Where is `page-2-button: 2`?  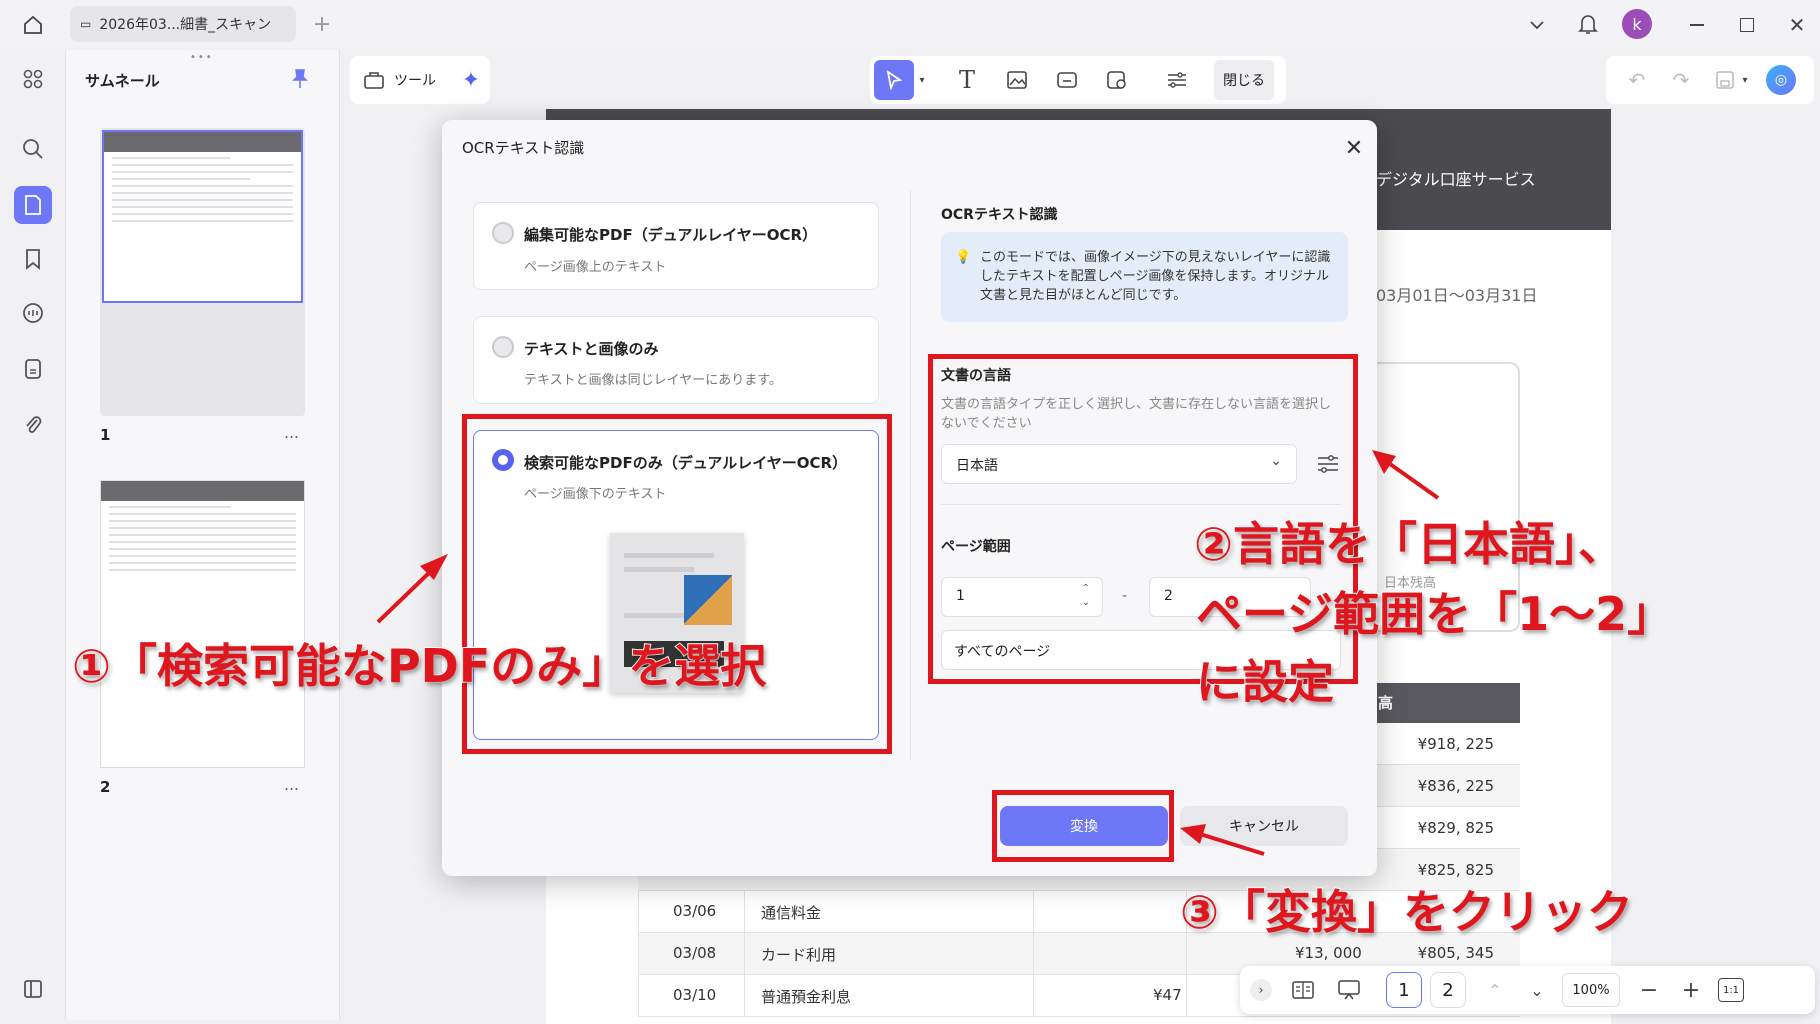 page-2-button: 2 is located at coordinates (1448, 990).